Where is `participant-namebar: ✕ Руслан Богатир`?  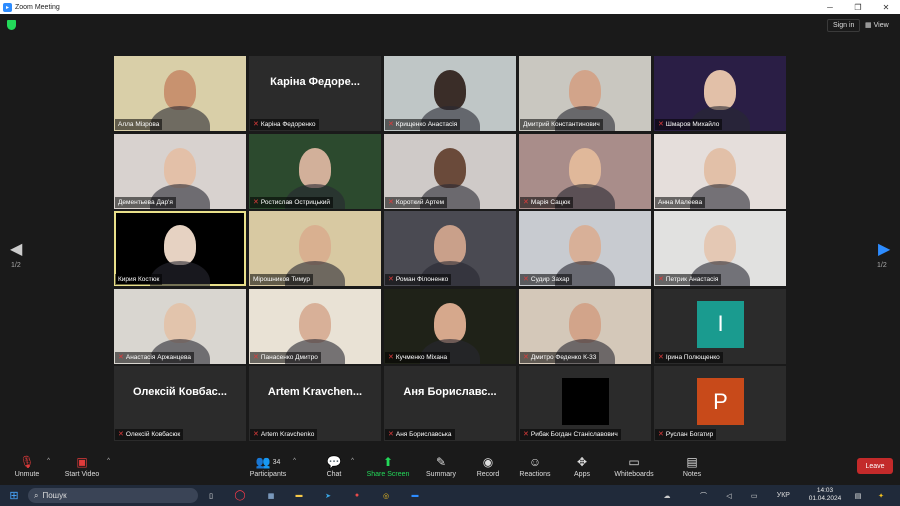 participant-namebar: ✕ Руслан Богатир is located at coordinates (686, 434).